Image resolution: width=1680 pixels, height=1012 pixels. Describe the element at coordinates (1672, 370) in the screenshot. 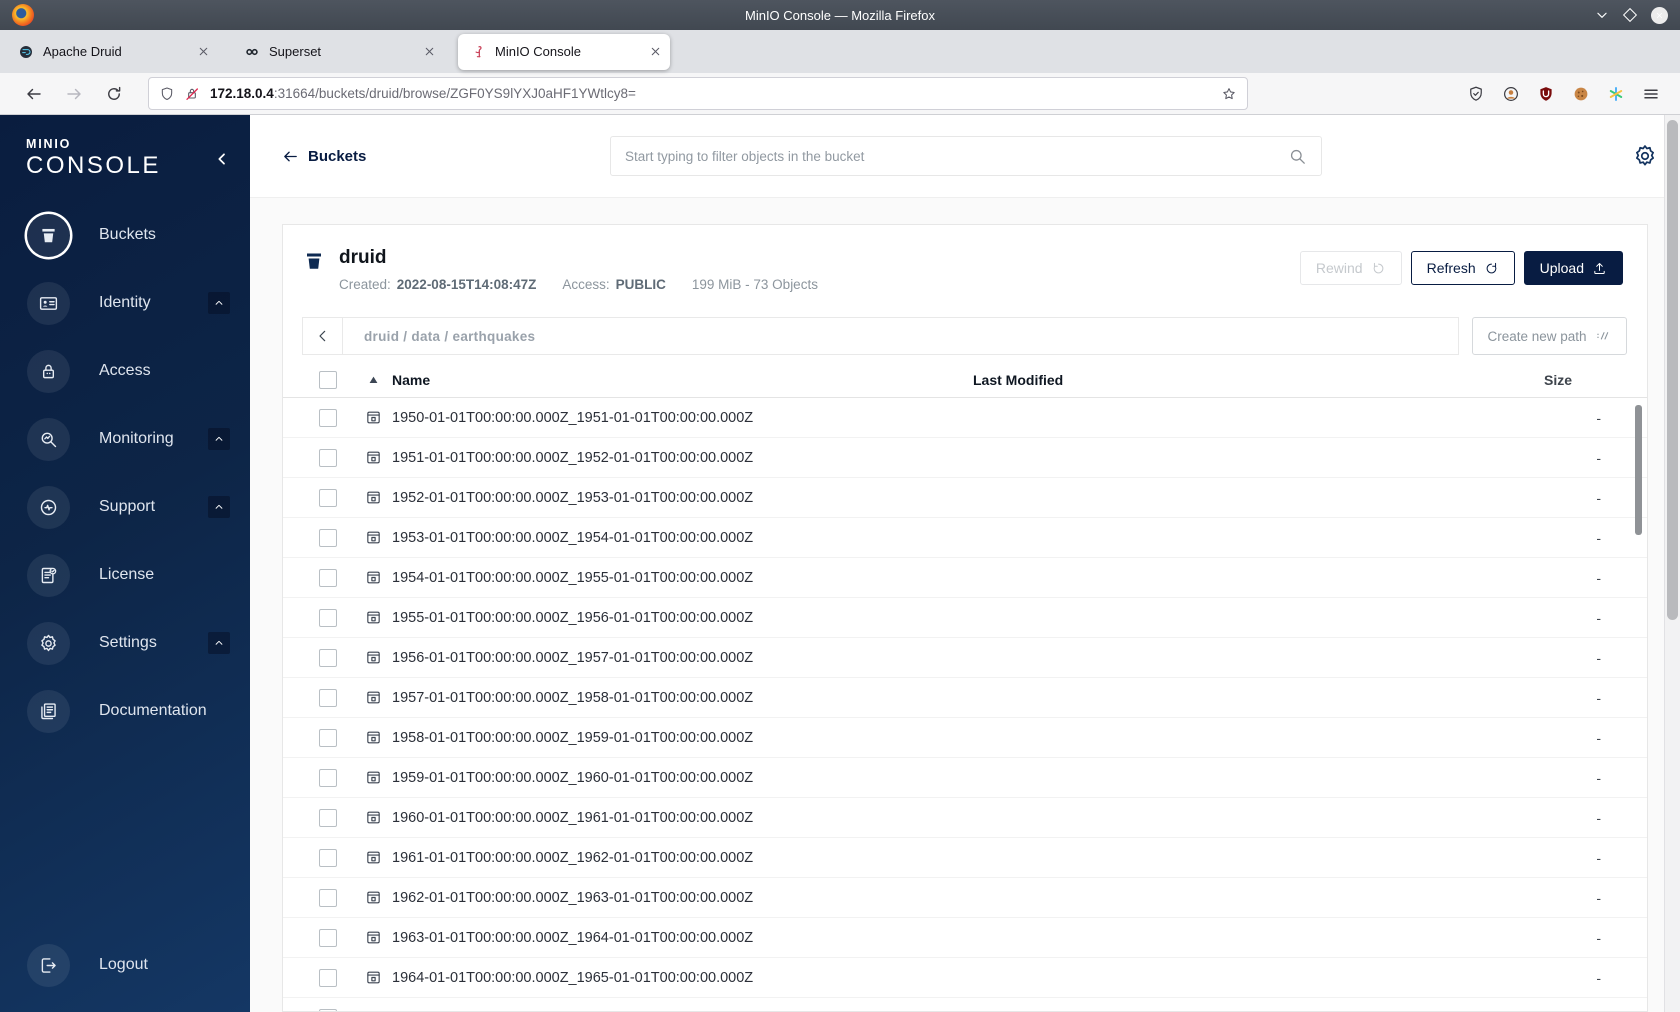

I see `page-scrollbar-thumb` at that location.